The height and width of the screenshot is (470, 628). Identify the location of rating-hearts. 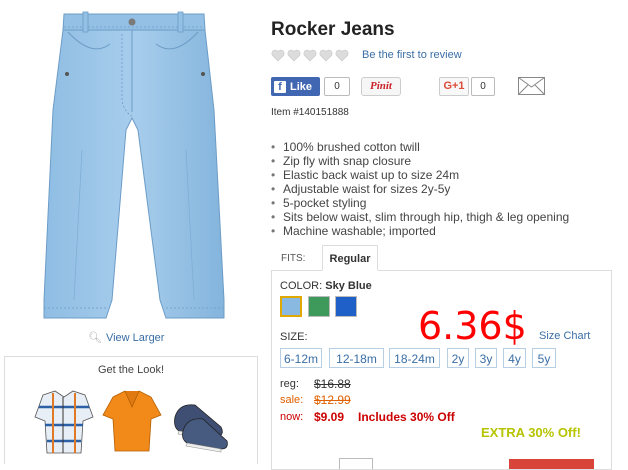
(310, 55).